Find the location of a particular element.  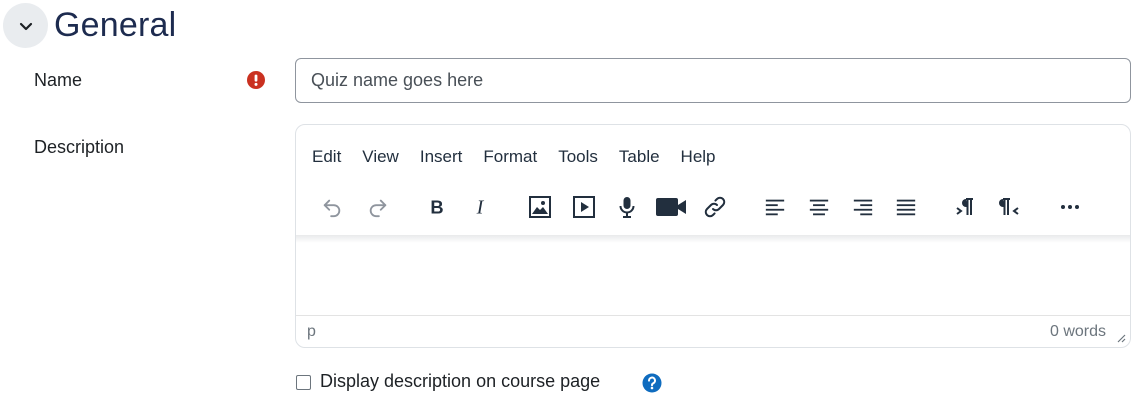

more-button is located at coordinates (1070, 207).